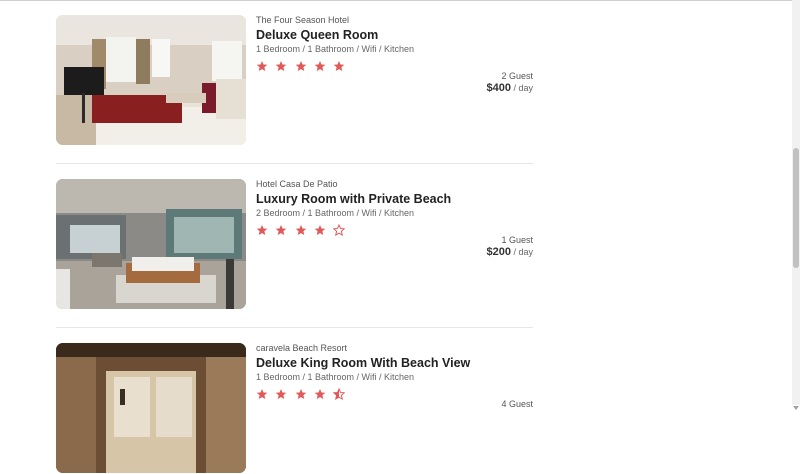  I want to click on guest-count: 1 Guest, so click(517, 240).